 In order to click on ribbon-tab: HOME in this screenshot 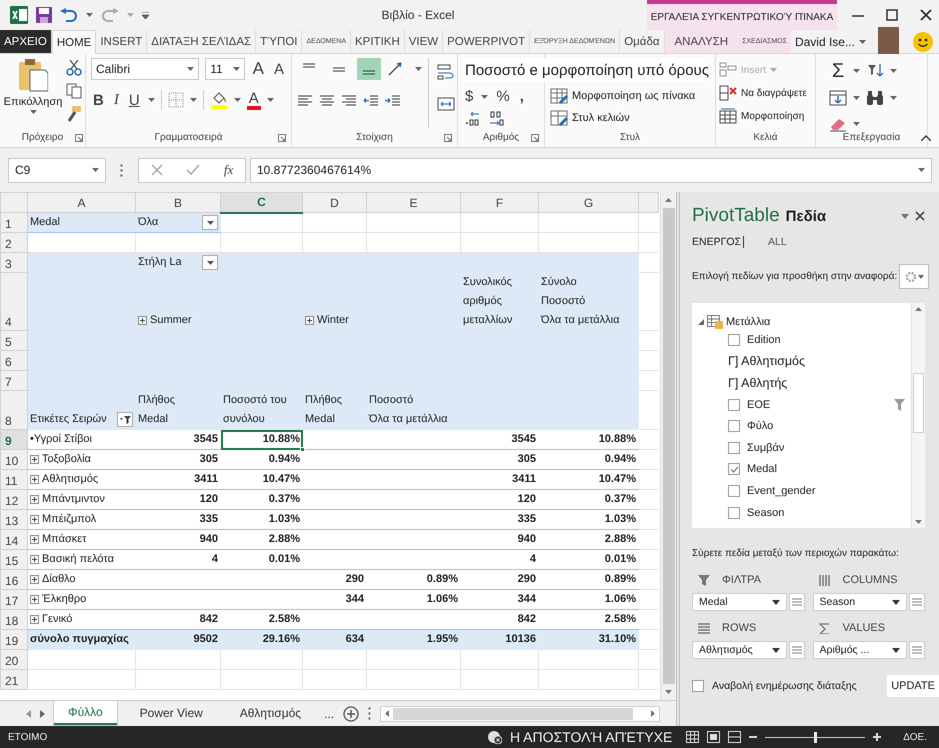, I will do `click(74, 42)`.